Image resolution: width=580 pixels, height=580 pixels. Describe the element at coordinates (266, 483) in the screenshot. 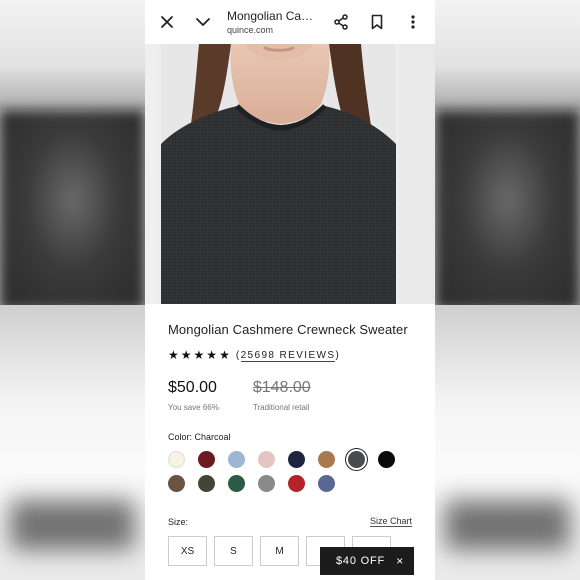

I see `color-swatch-grey` at that location.